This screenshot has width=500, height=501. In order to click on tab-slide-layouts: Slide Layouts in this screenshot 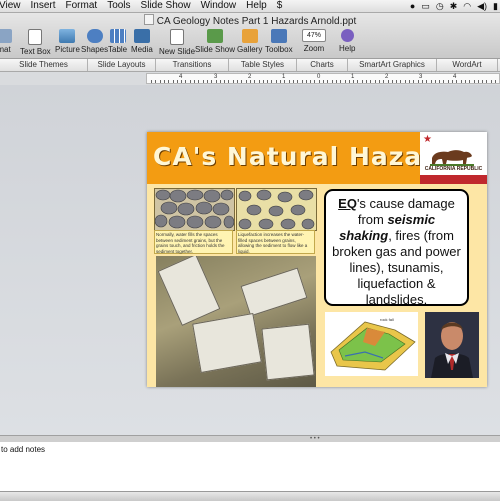, I will do `click(122, 65)`.